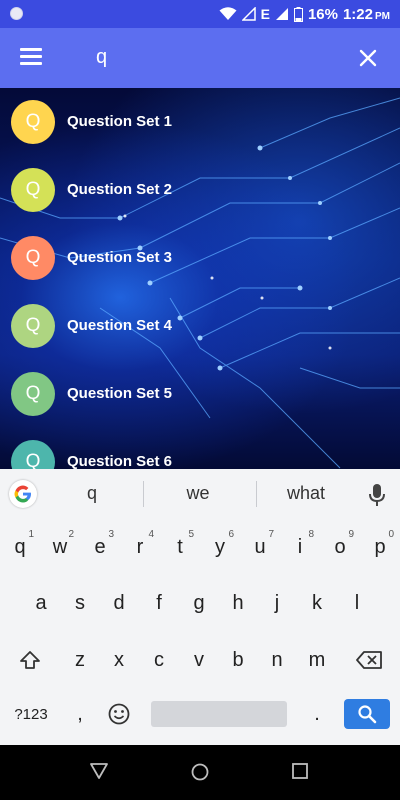  Describe the element at coordinates (238, 660) in the screenshot. I see `key-b: b` at that location.